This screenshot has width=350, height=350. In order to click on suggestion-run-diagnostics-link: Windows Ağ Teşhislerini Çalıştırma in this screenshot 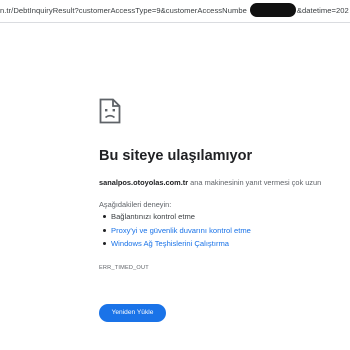, I will do `click(177, 246)`.